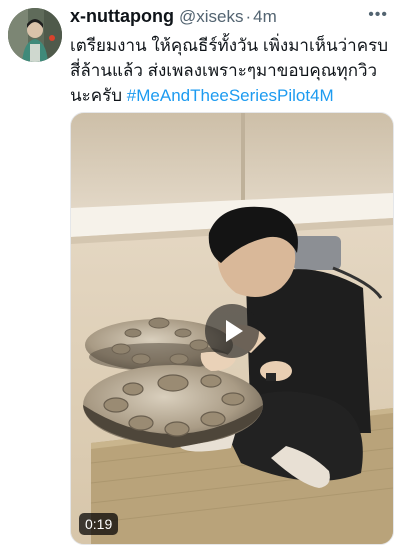 The height and width of the screenshot is (547, 400). I want to click on hashtag-link: #MeAndTheeSeriesPilot4M, so click(230, 95).